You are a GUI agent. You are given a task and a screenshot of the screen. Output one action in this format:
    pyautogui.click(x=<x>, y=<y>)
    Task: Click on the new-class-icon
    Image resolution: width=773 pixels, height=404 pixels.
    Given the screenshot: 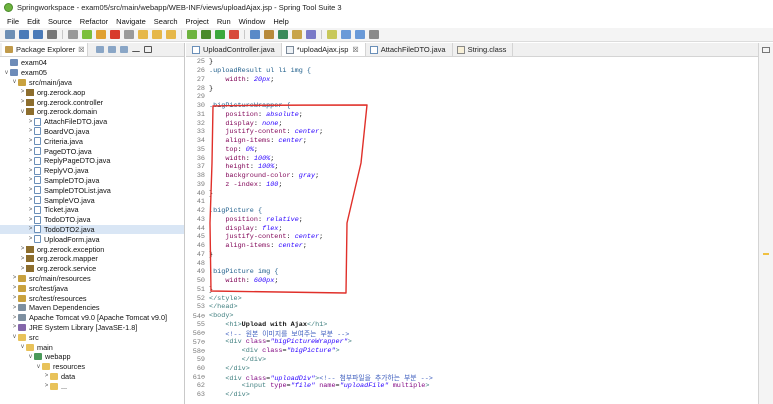 What is the action you would take?
    pyautogui.click(x=283, y=34)
    